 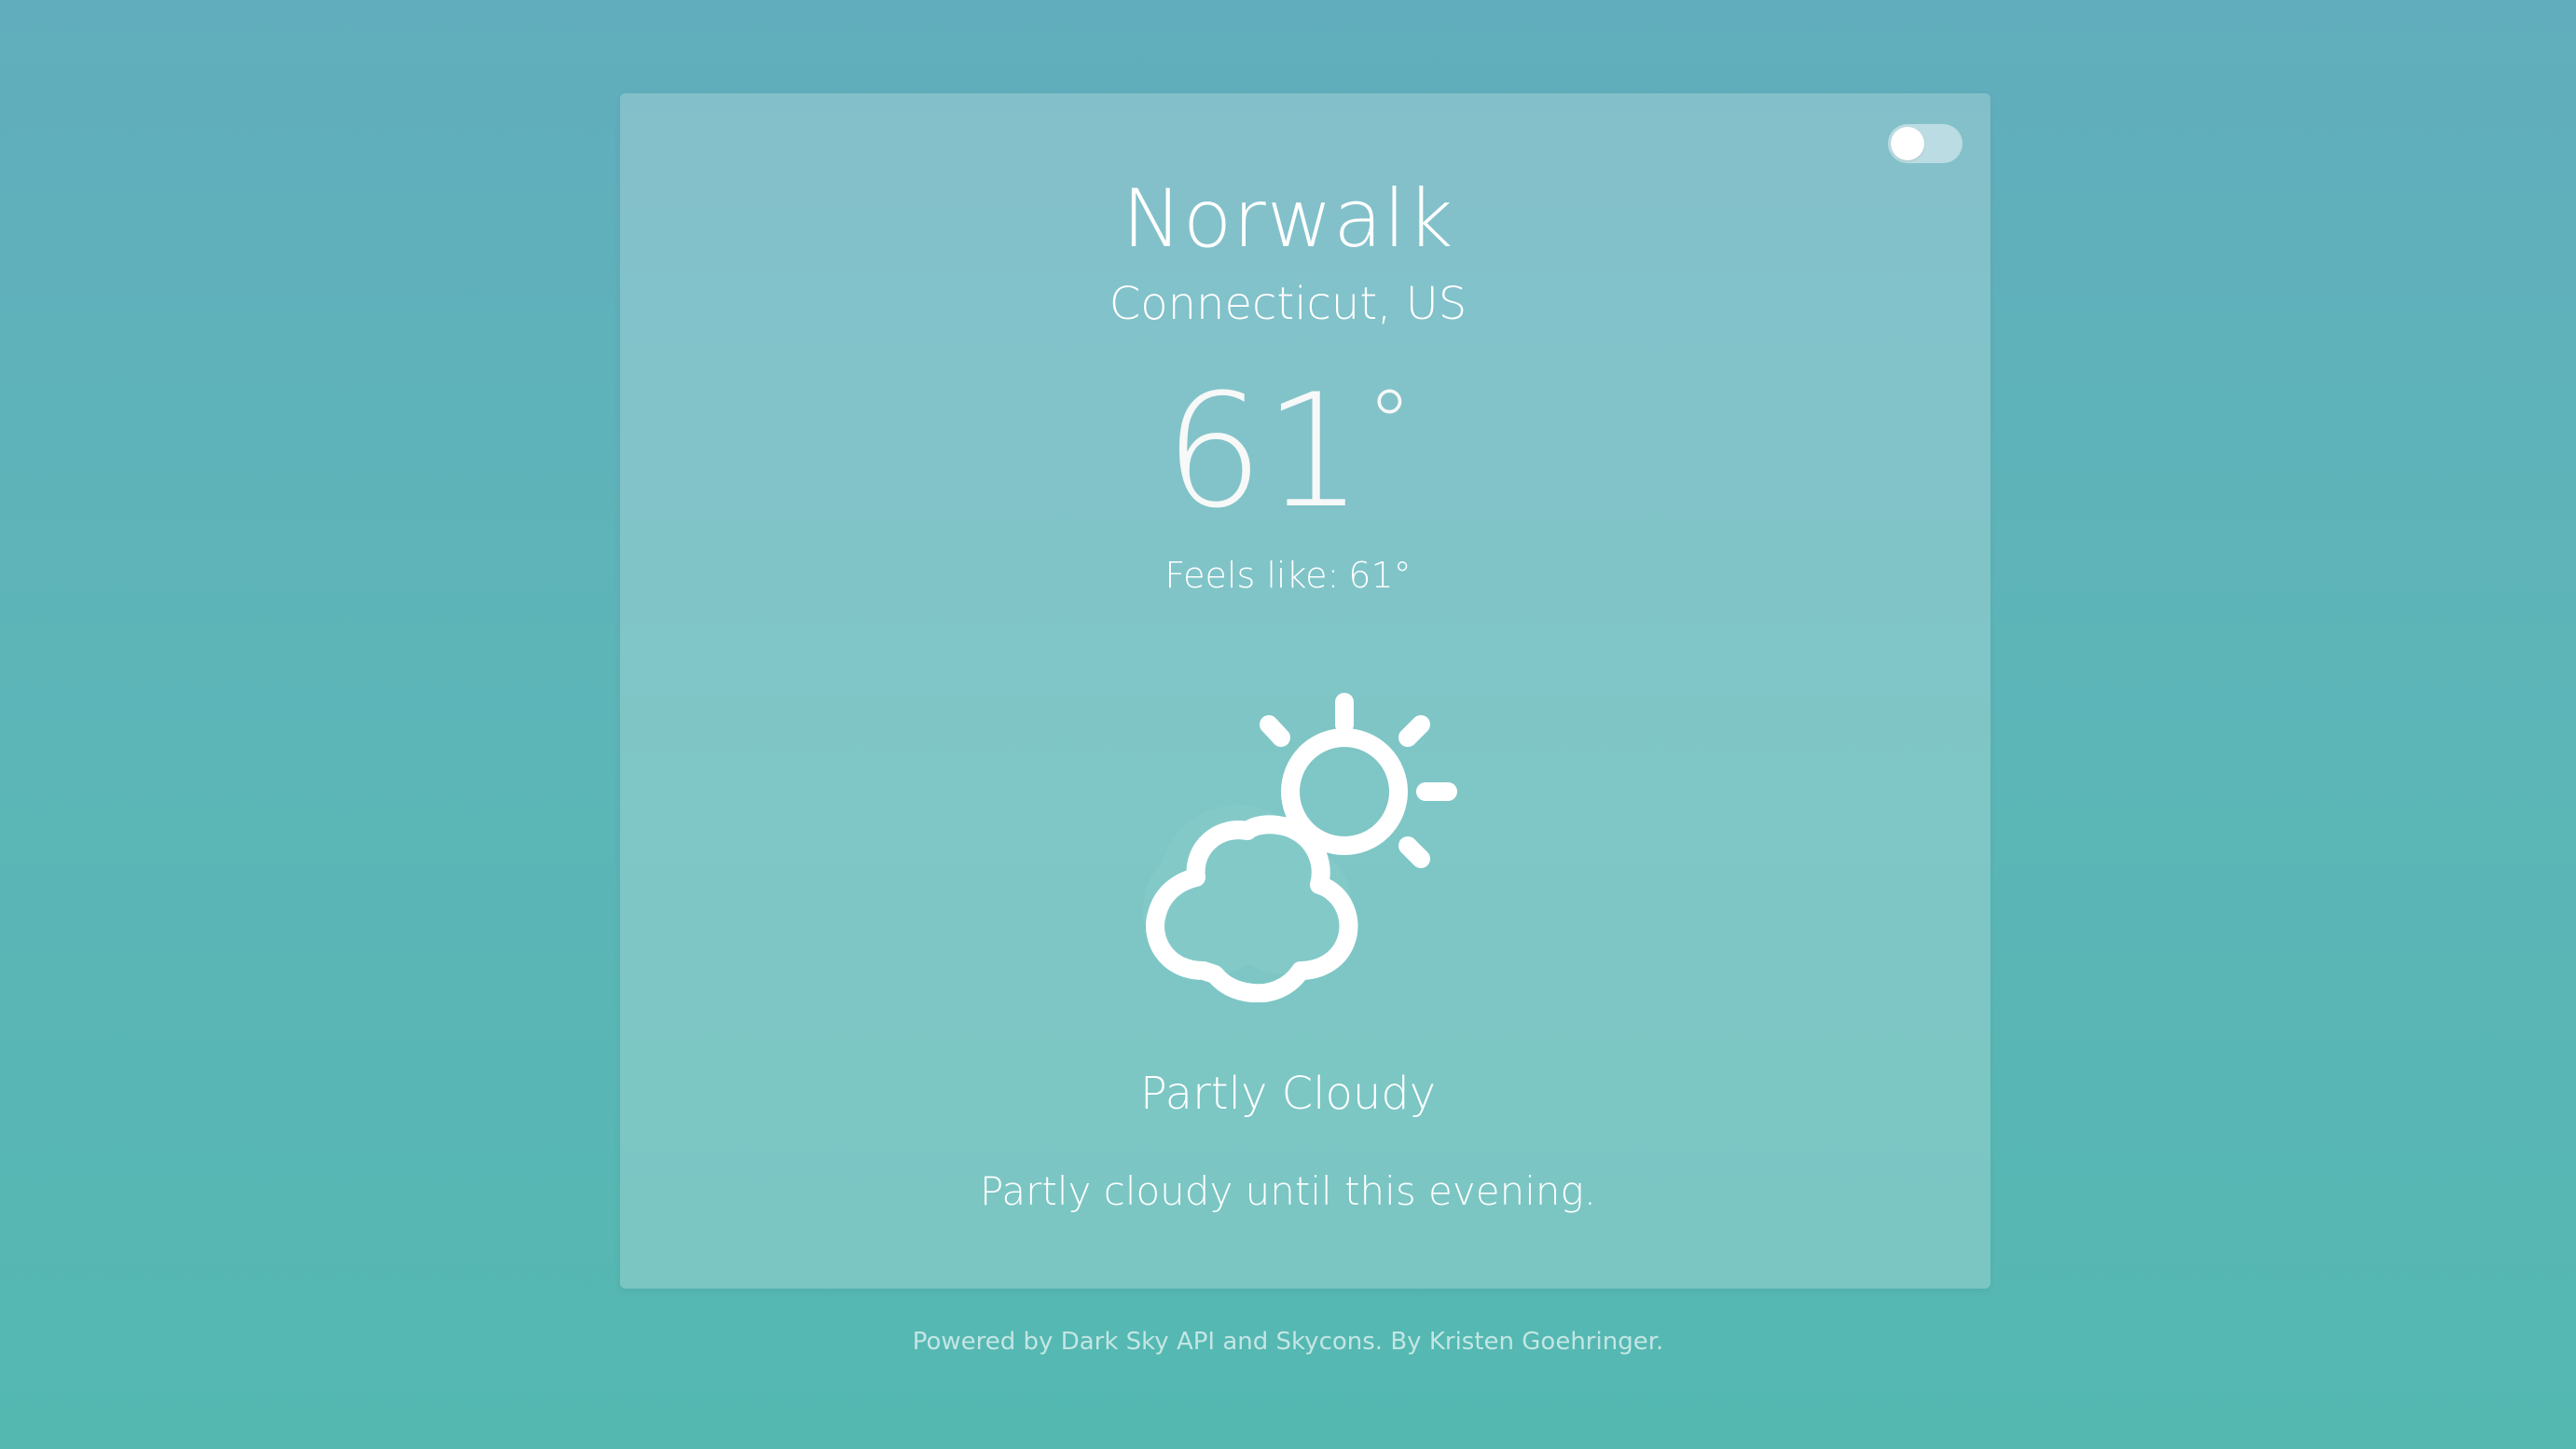 What do you see at coordinates (1389, 424) in the screenshot?
I see `degree-symbol: °` at bounding box center [1389, 424].